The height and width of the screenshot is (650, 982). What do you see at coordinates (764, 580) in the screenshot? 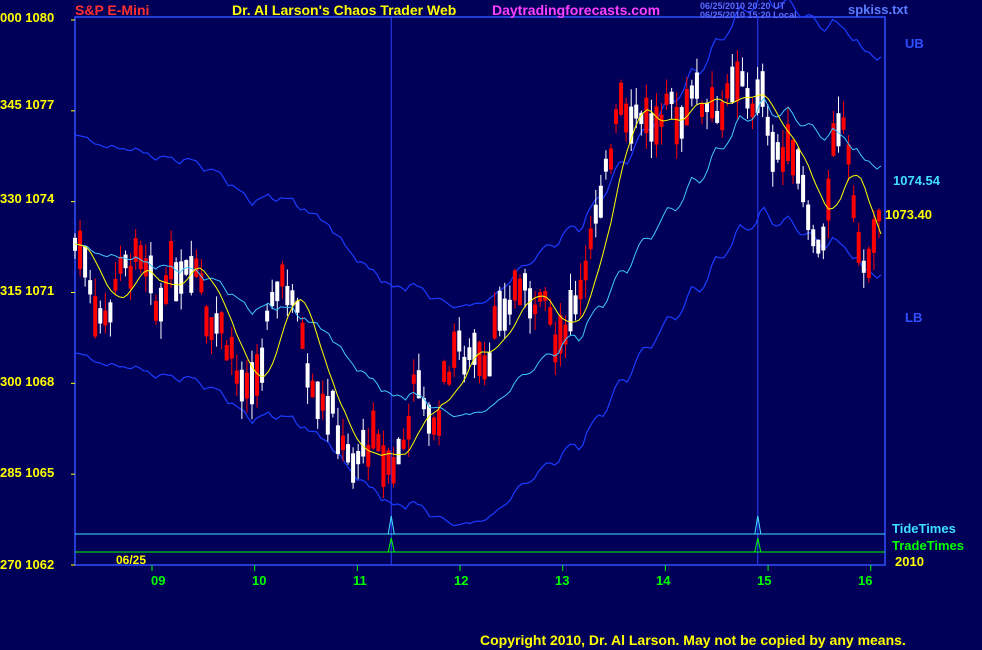
I see `x-tick-label: 15` at bounding box center [764, 580].